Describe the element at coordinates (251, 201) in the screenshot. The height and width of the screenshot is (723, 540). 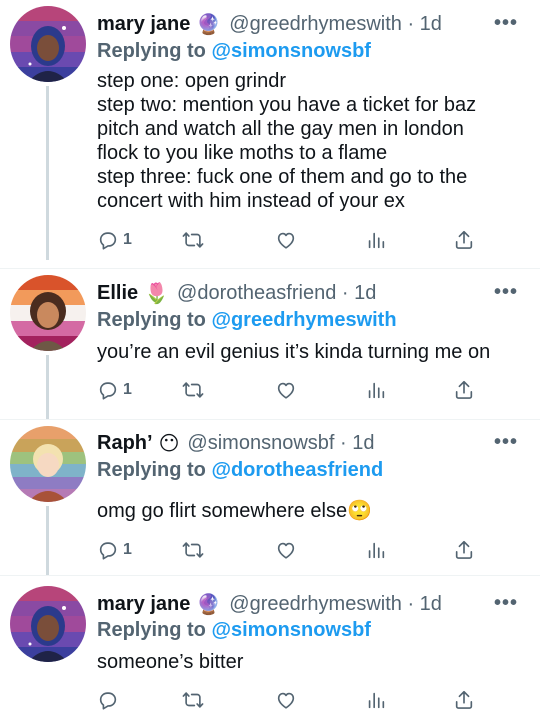
I see `text-line: concert with him instead of your ex` at that location.